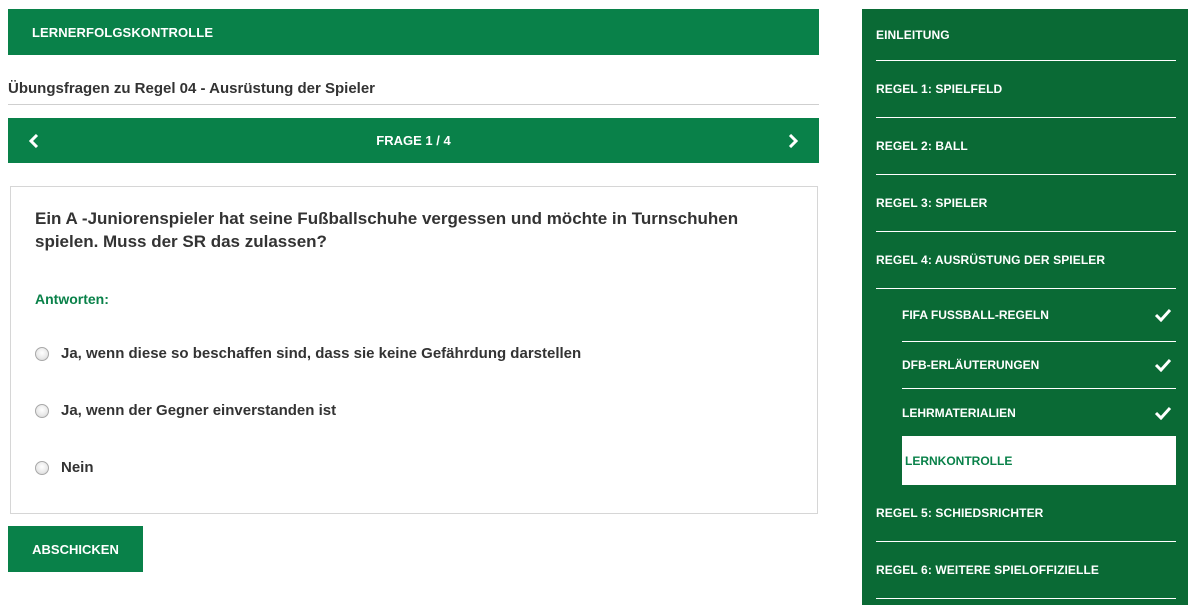 The height and width of the screenshot is (605, 1188). I want to click on section-title: LERNERFOLGSKONTROLLE, so click(123, 32).